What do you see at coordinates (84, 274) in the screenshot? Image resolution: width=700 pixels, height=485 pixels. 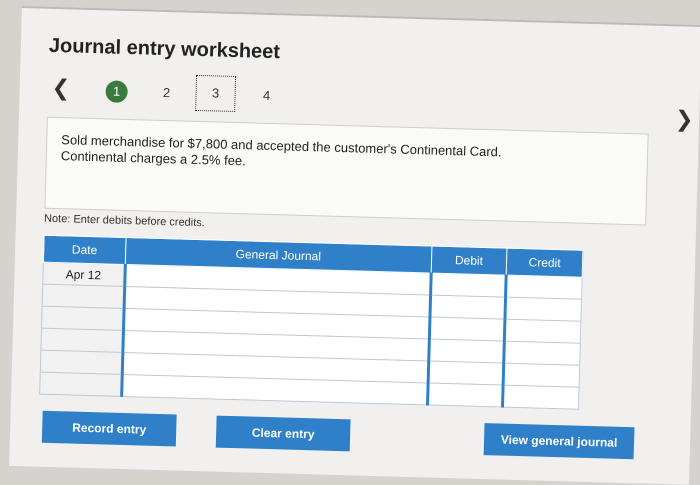 I see `date-cell: Apr 12` at bounding box center [84, 274].